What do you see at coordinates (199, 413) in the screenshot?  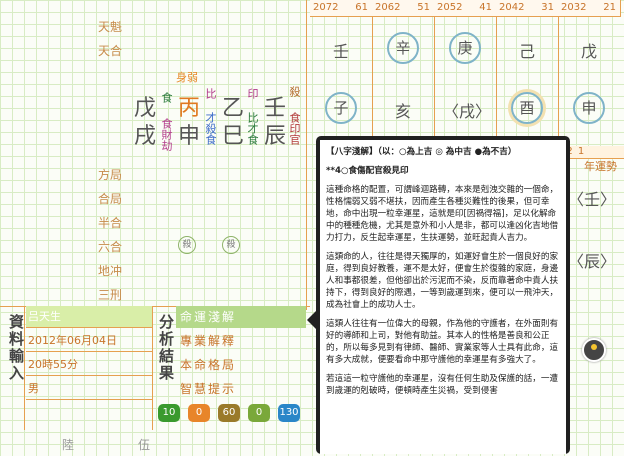 I see `score-badge-2: 0` at bounding box center [199, 413].